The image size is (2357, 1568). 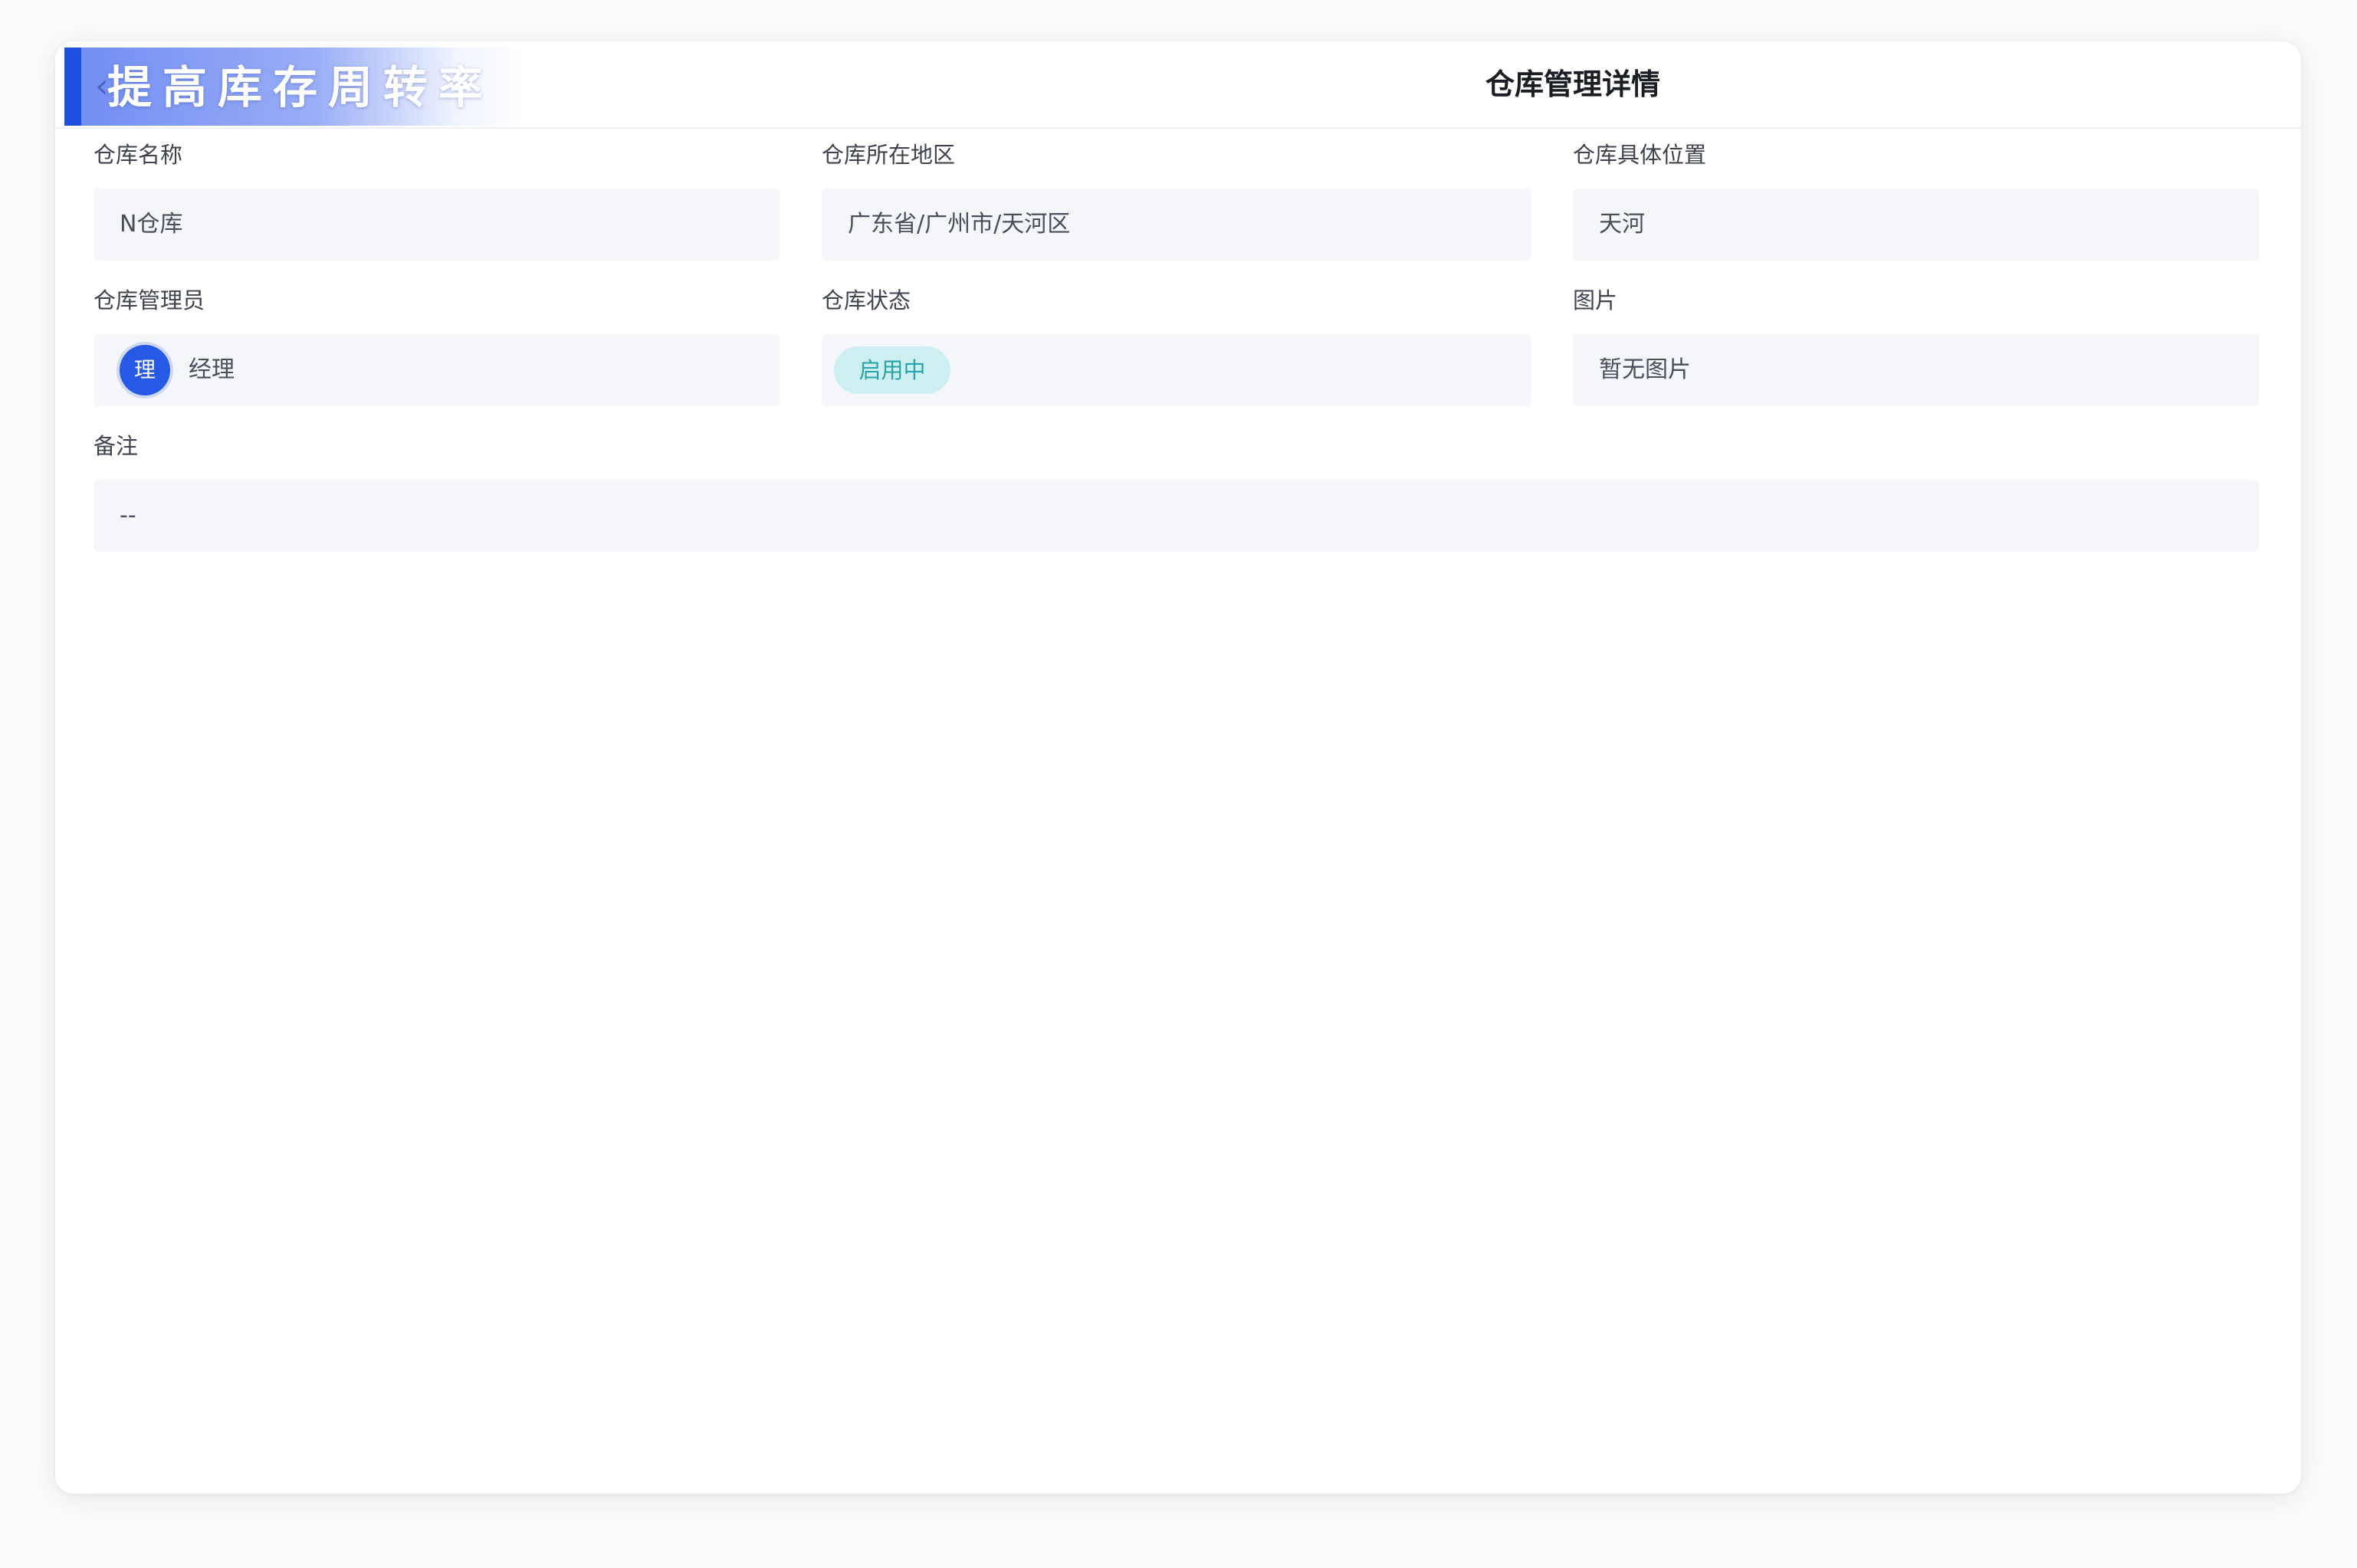 What do you see at coordinates (116, 446) in the screenshot?
I see `remark-label: 备注` at bounding box center [116, 446].